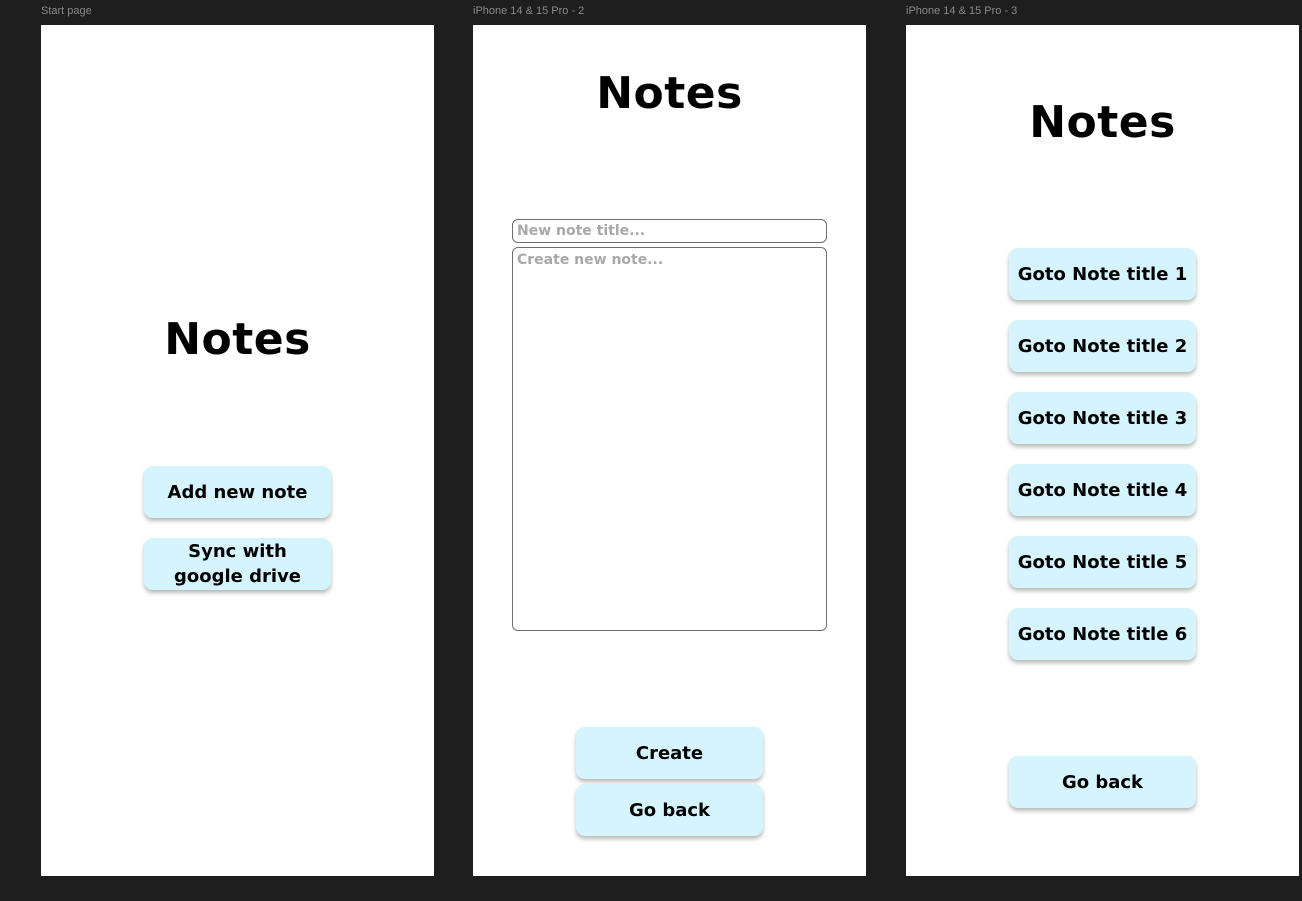  I want to click on goto-note-label: Goto Note title 6, so click(1102, 634).